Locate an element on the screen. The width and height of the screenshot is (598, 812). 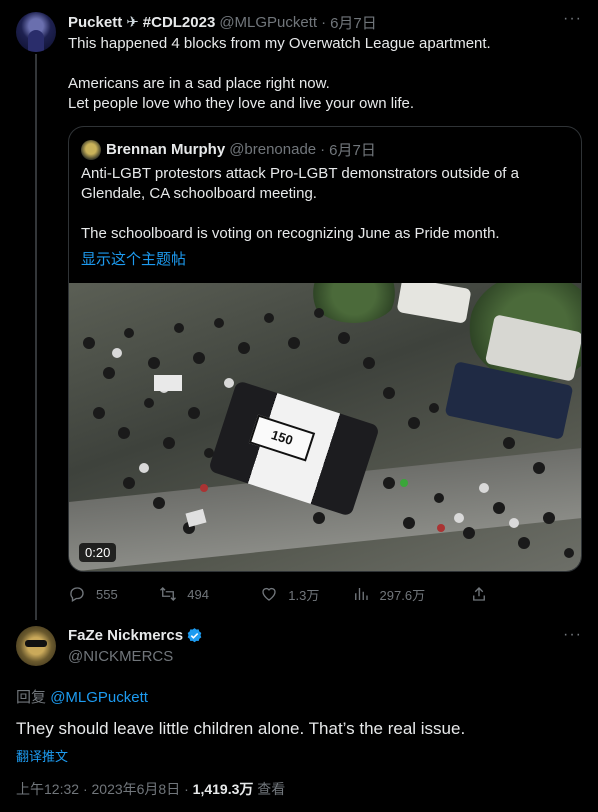
replying-to-label: 回复 is located at coordinates (31, 697).